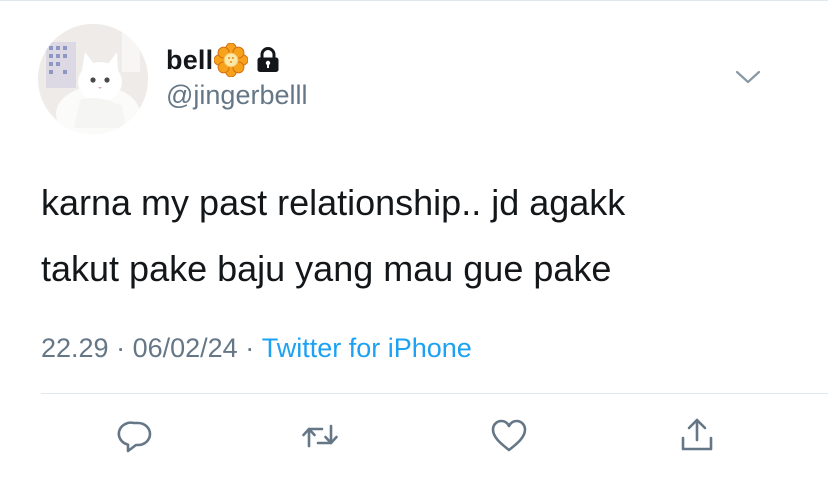  Describe the element at coordinates (185, 348) in the screenshot. I see `tweet-date: 06/02/24` at that location.